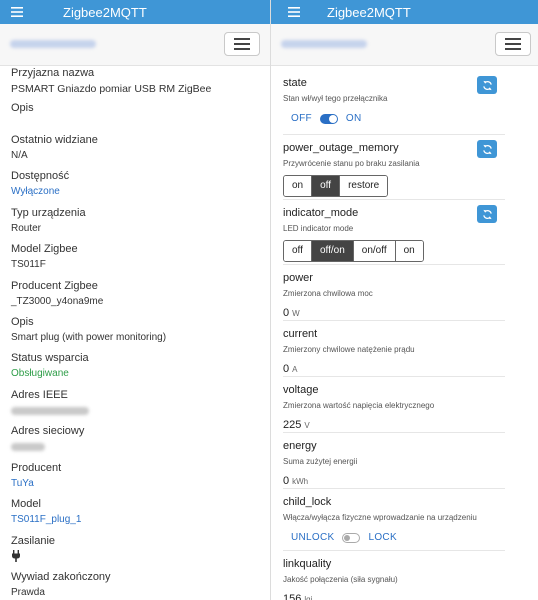 The width and height of the screenshot is (538, 600). What do you see at coordinates (28, 447) in the screenshot?
I see `blurred-network-value` at bounding box center [28, 447].